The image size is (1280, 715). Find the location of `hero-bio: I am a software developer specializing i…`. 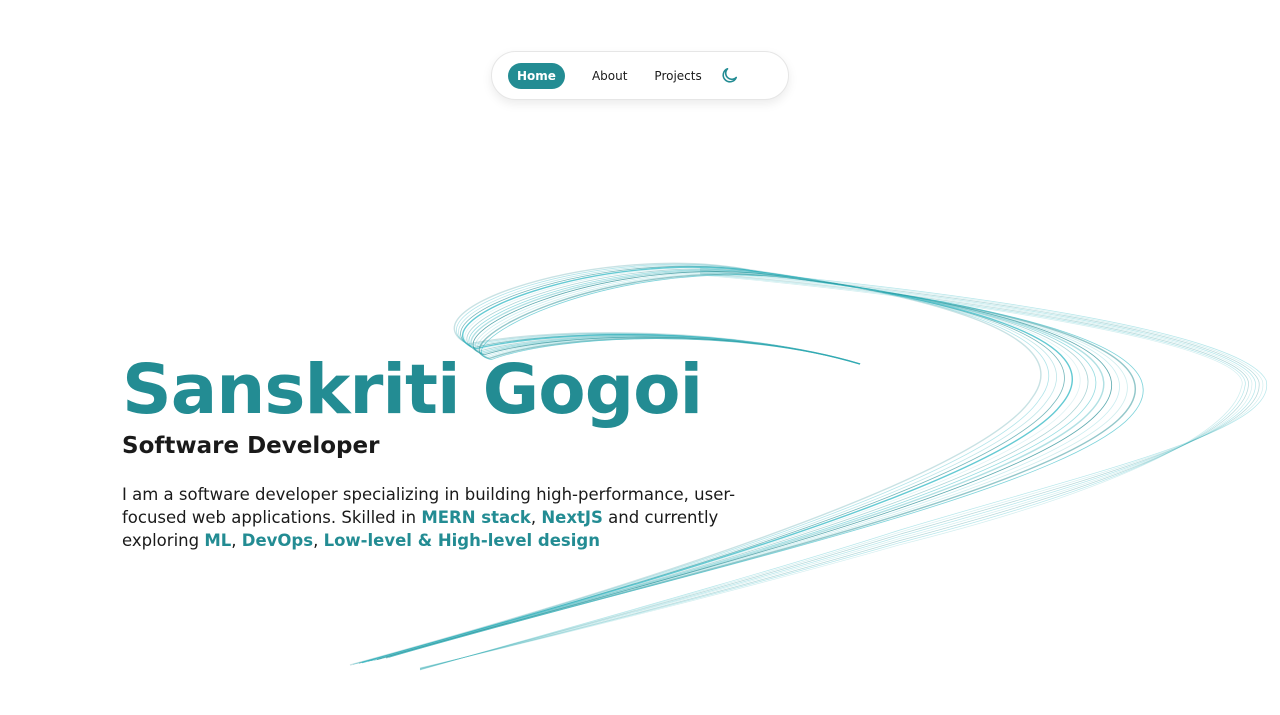

hero-bio: I am a software developer specializing i… is located at coordinates (442, 517).